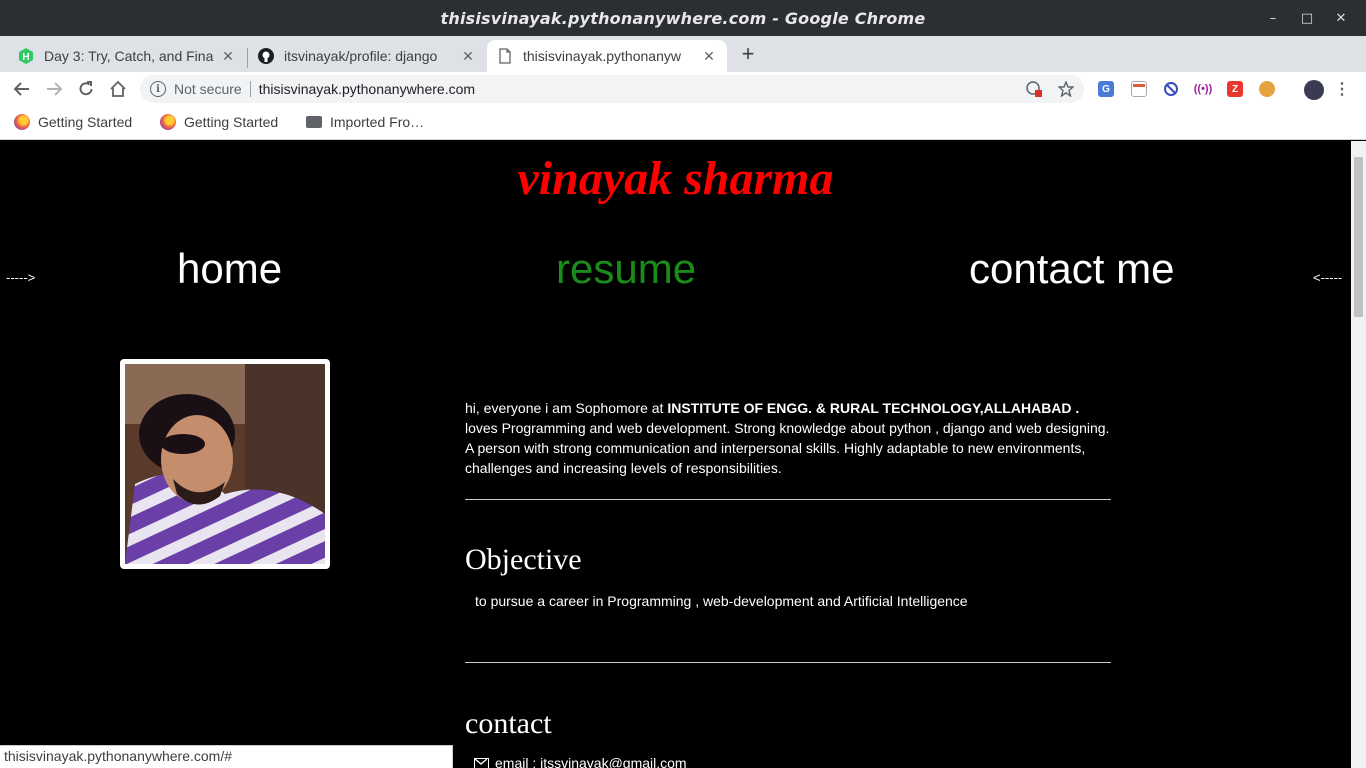  I want to click on nav-contact-link: contact me, so click(1071, 269).